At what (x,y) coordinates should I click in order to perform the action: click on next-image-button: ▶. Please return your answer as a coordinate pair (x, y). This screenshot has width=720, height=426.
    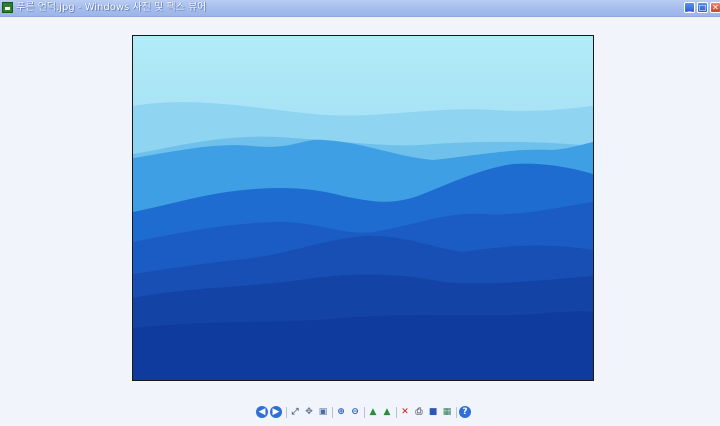
    Looking at the image, I should click on (276, 412).